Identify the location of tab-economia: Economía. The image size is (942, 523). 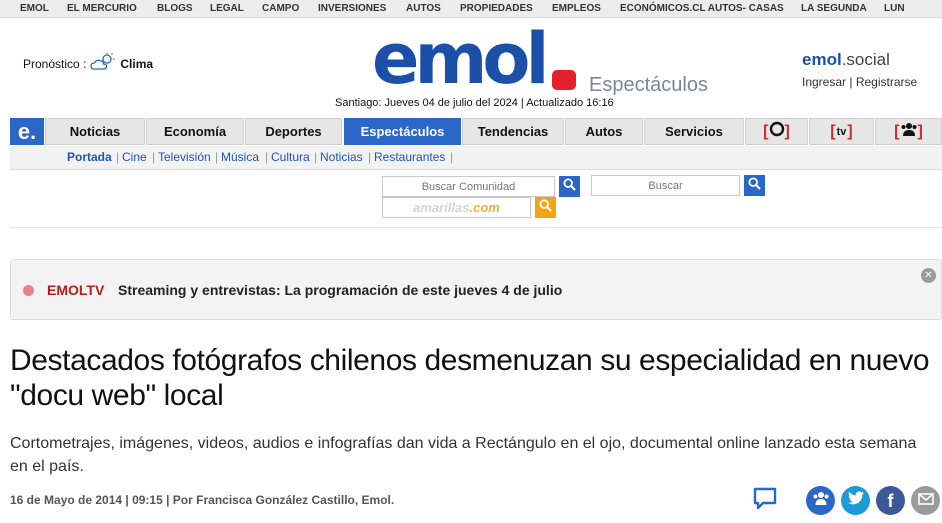
(195, 131).